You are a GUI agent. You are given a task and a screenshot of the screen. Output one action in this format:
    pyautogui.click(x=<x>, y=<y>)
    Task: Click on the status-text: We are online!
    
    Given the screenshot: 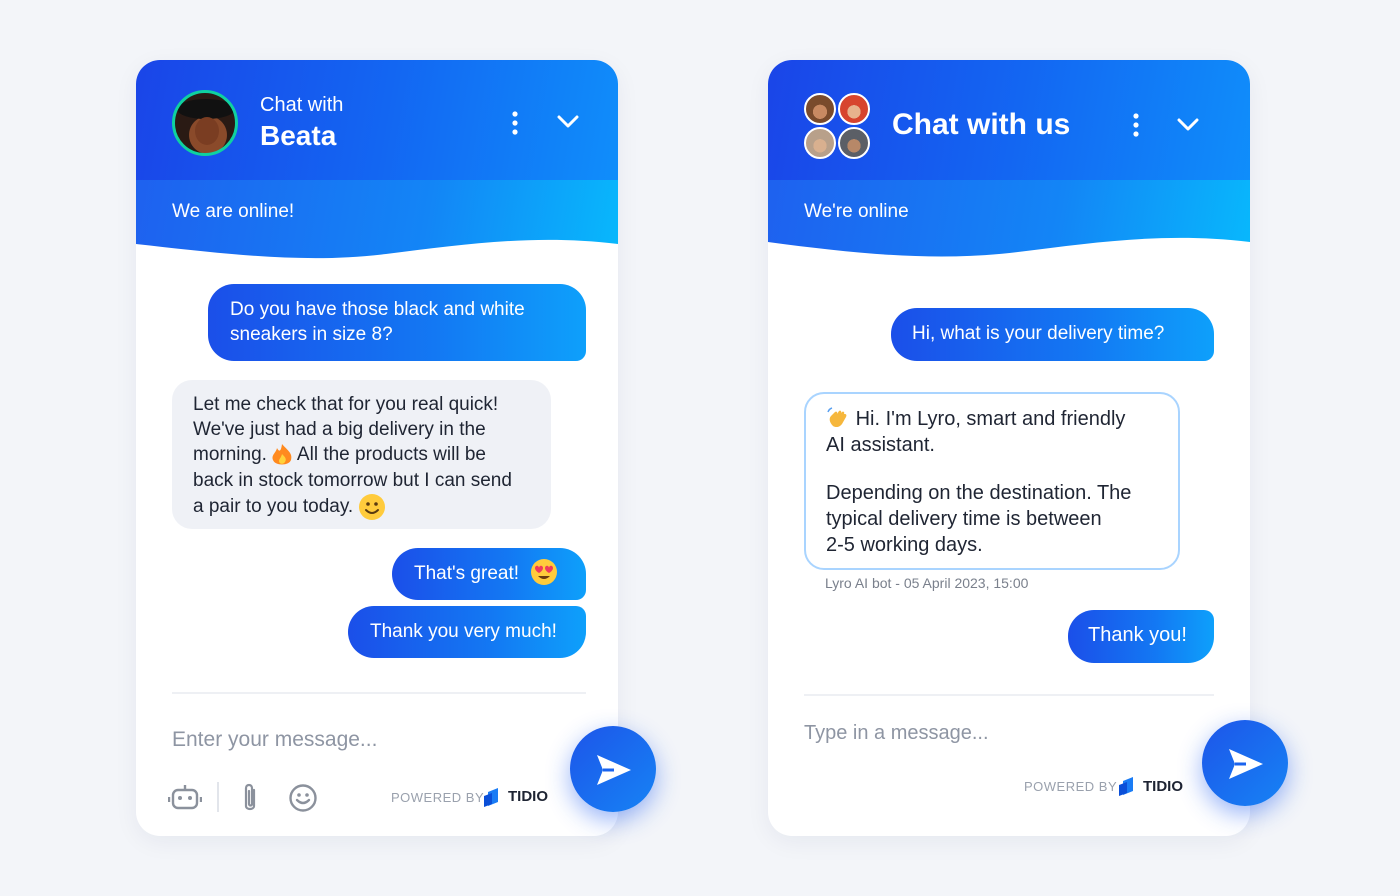 What is the action you would take?
    pyautogui.click(x=233, y=211)
    